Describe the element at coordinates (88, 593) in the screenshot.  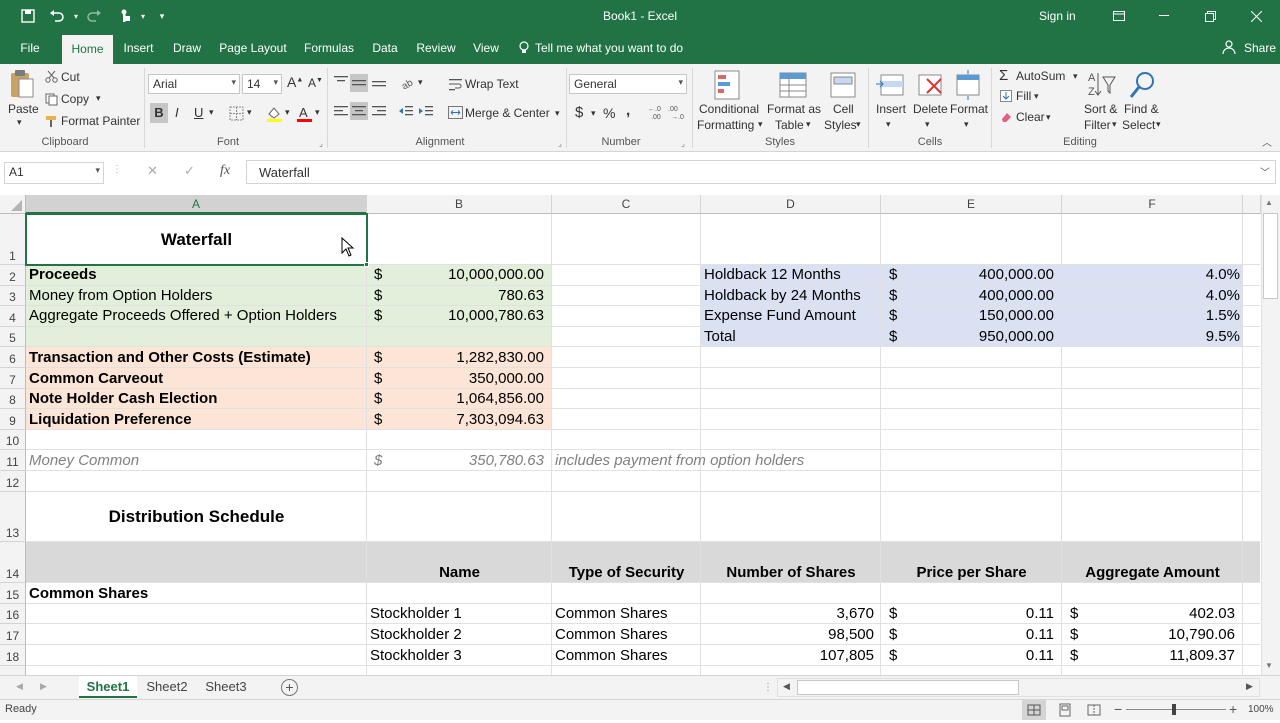
I see `cell-a15: Common Shares` at that location.